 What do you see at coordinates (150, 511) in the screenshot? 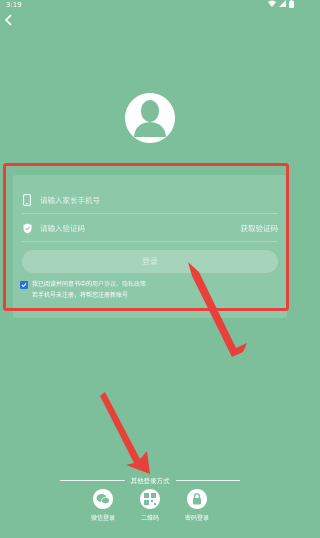
I see `qrcode-login-button: 二维码` at bounding box center [150, 511].